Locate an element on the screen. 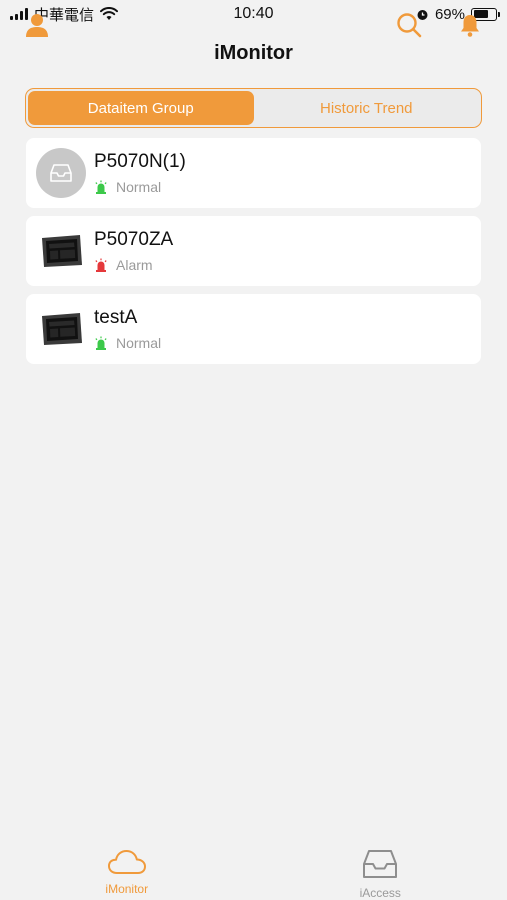  tab-historic-trend: Historic Trend is located at coordinates (367, 108).